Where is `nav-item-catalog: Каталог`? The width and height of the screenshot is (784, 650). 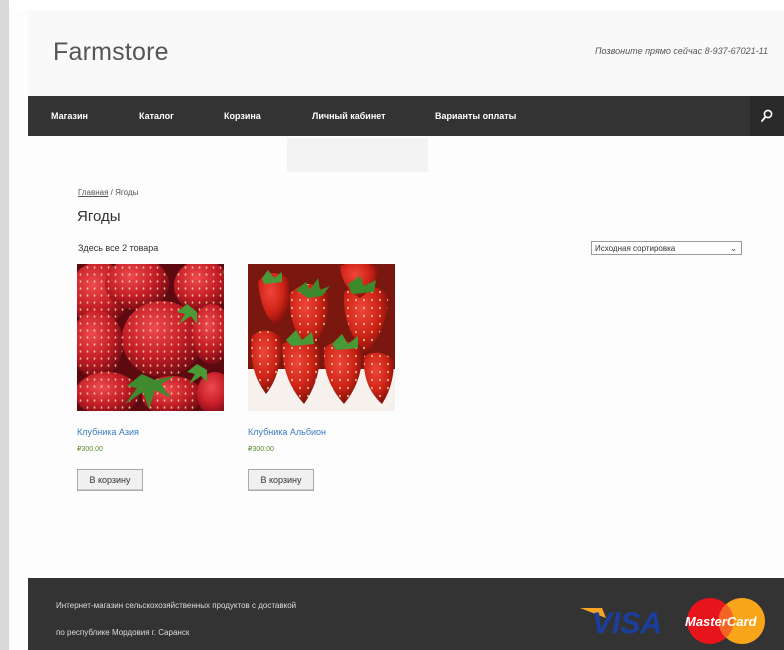 nav-item-catalog: Каталог is located at coordinates (156, 116).